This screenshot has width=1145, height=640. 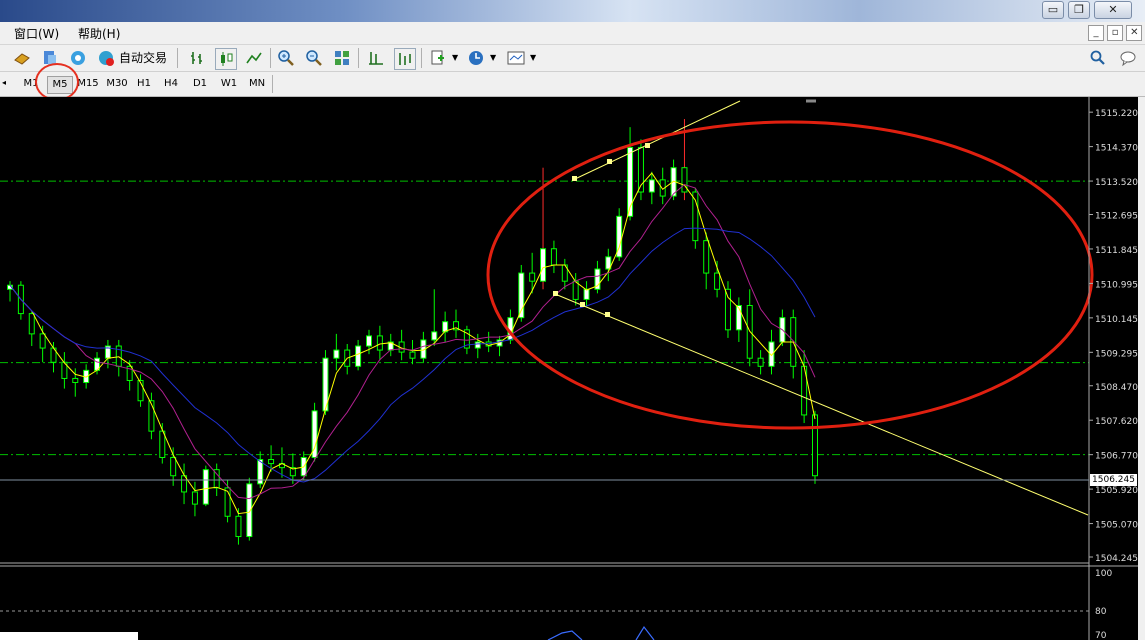 What do you see at coordinates (1116, 217) in the screenshot?
I see `price-tick-label: 1512.695` at bounding box center [1116, 217].